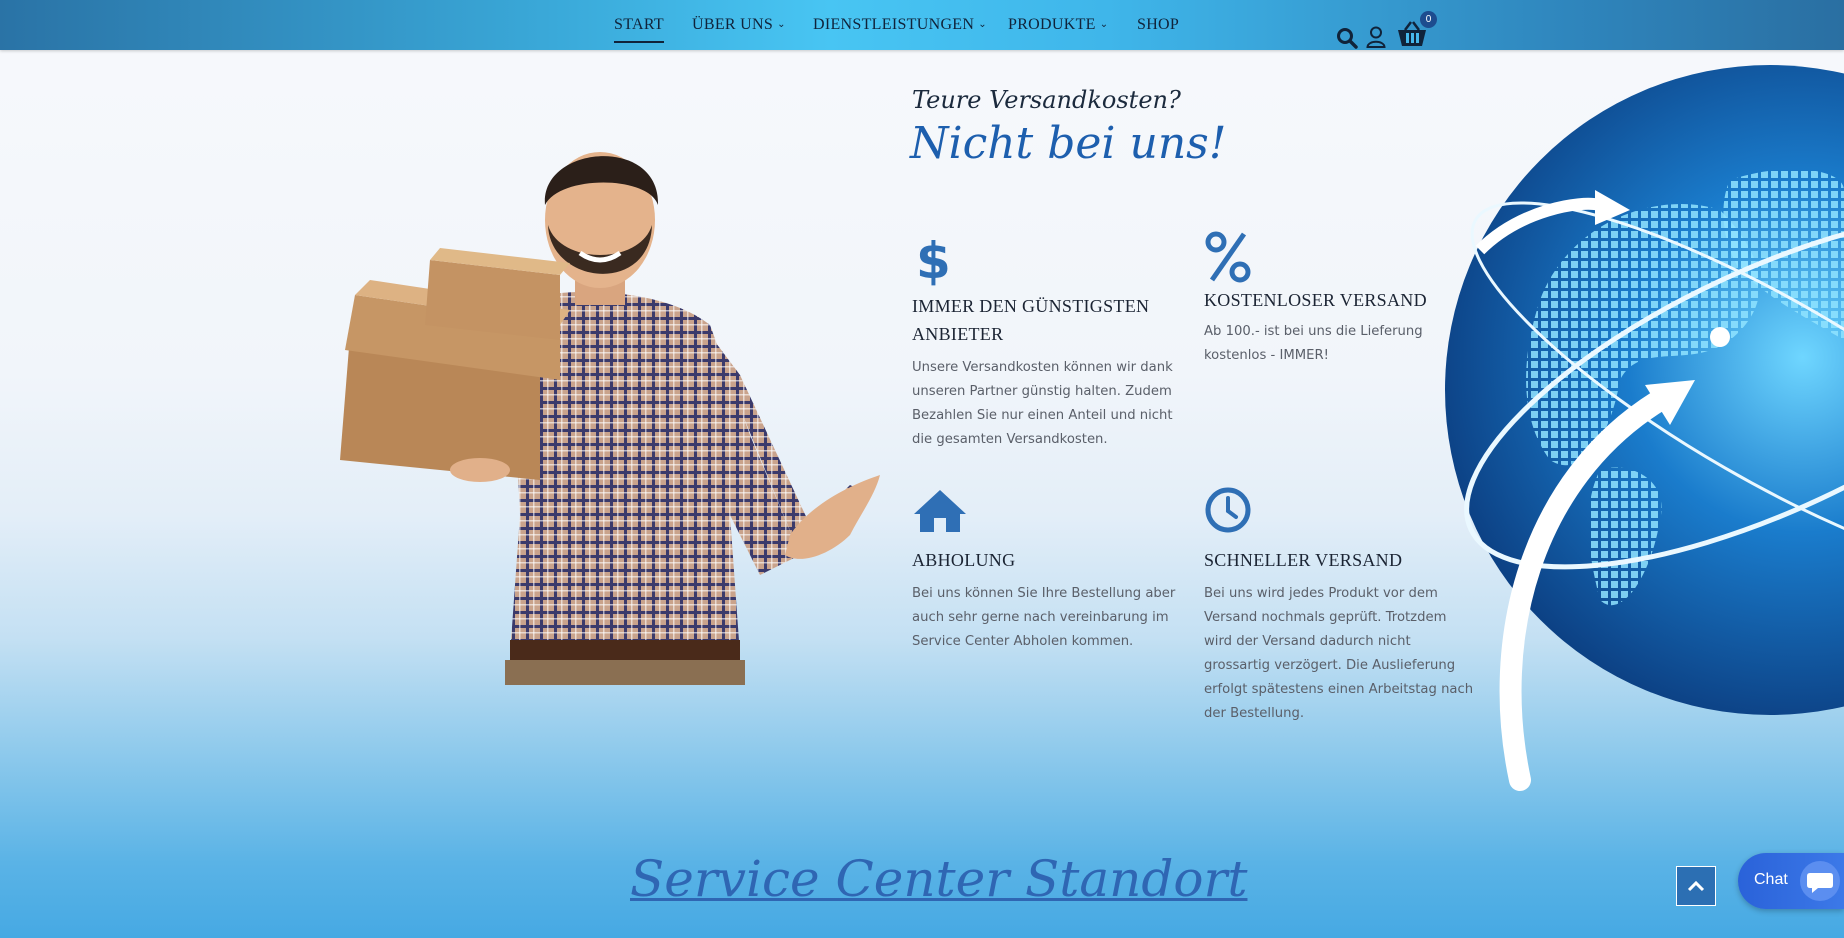  What do you see at coordinates (739, 25) in the screenshot?
I see `nav-ueber-uns: ÜBER UNS ⌄` at bounding box center [739, 25].